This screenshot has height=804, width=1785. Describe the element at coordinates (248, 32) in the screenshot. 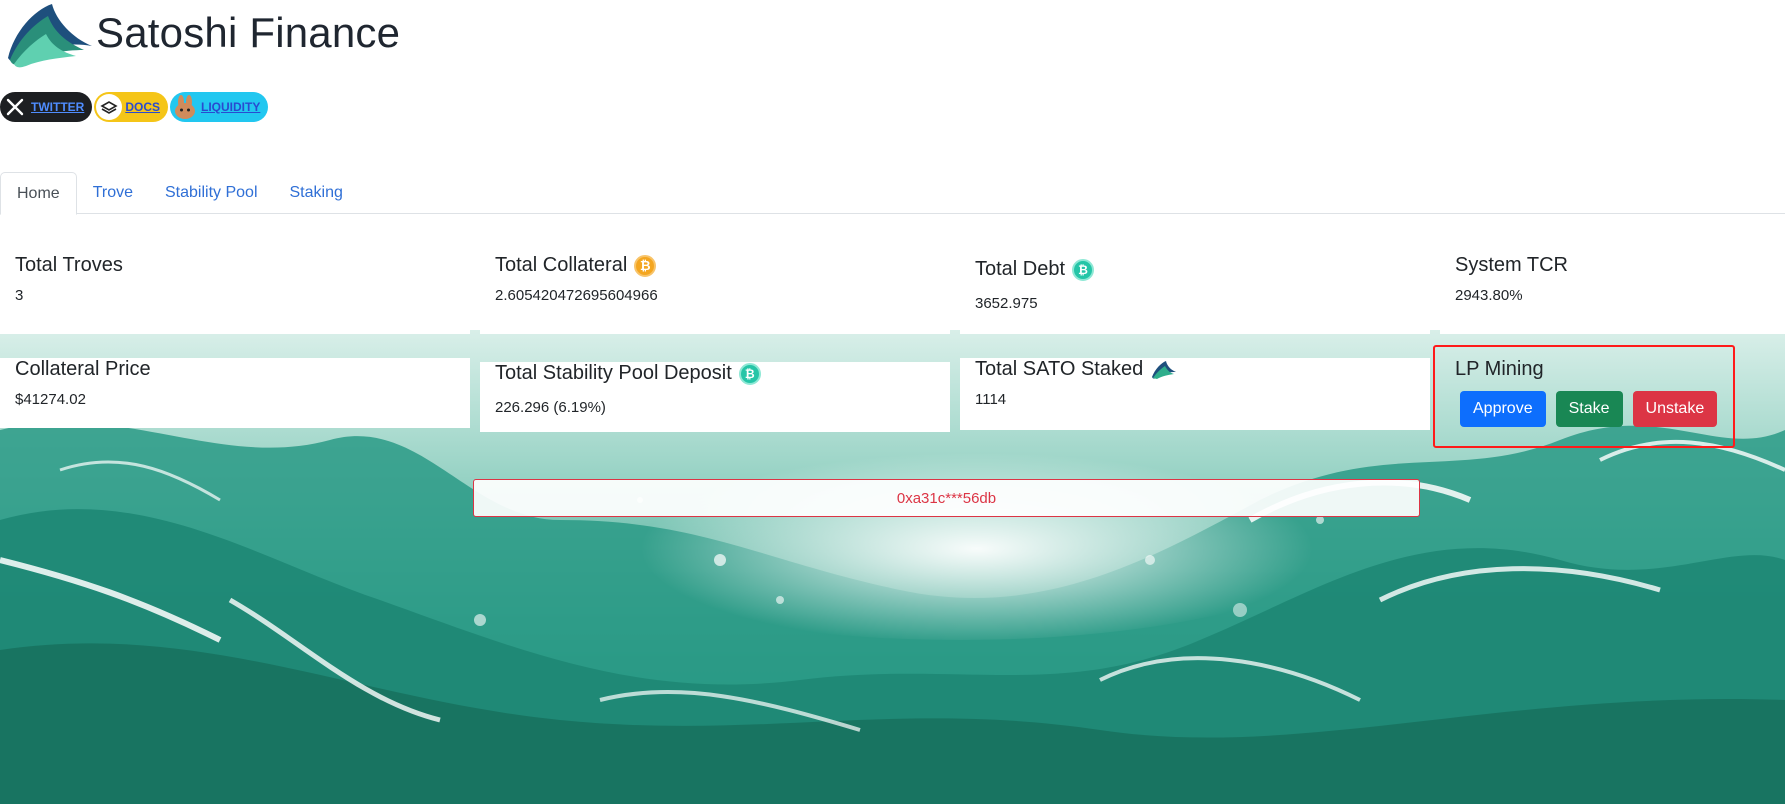

I see `brand-name: Satoshi Finance` at that location.